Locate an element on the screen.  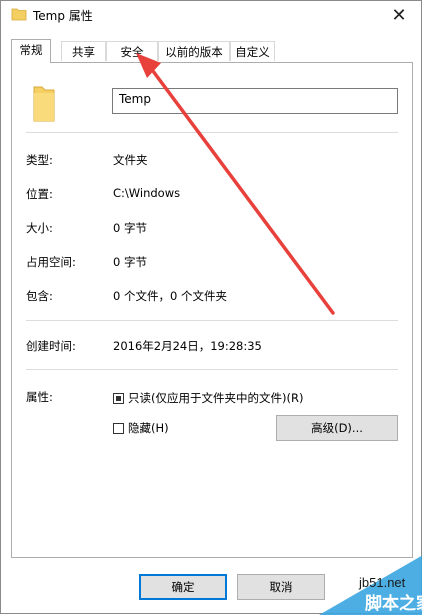
close-button: ✕ is located at coordinates (399, 15).